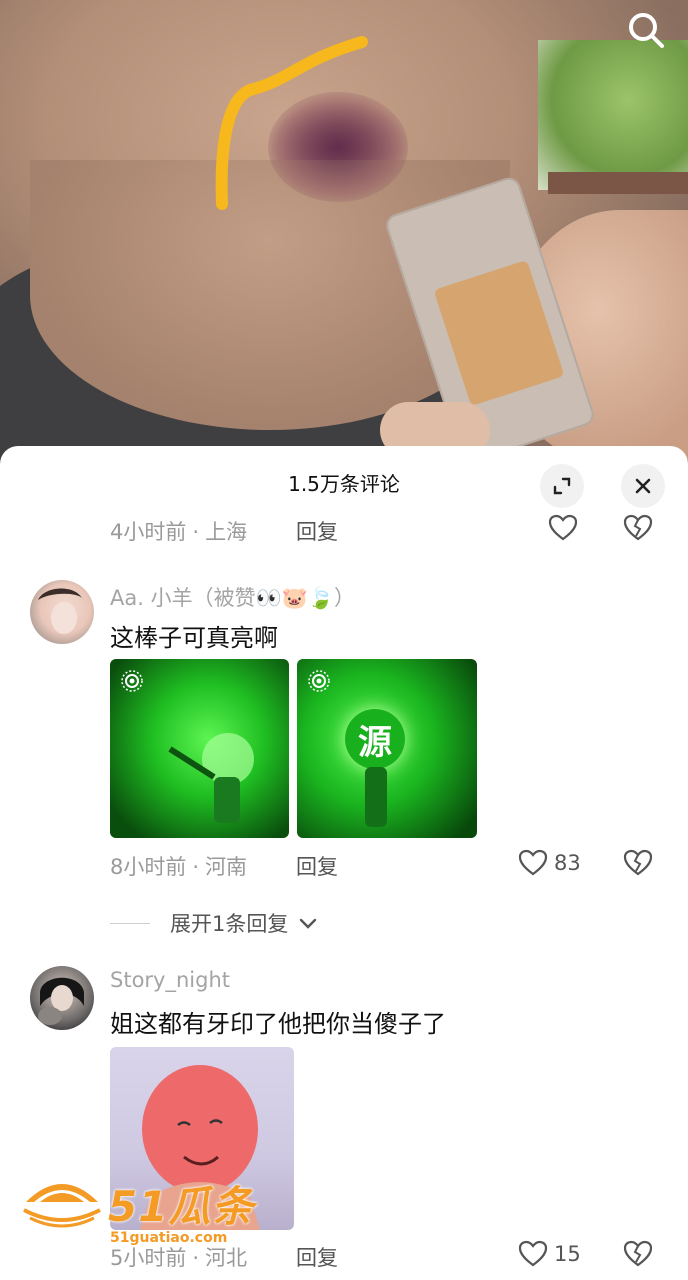 This screenshot has height=1280, width=688. I want to click on comment-time: 5小时前, so click(148, 1258).